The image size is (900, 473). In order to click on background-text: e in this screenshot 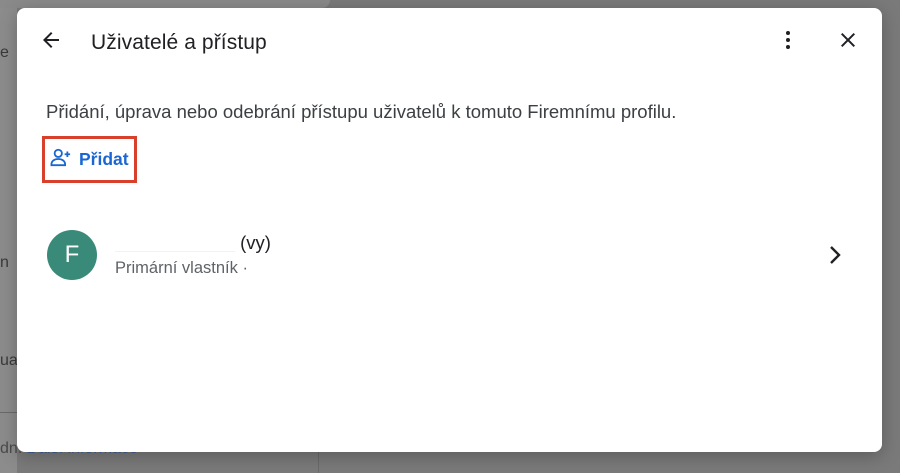, I will do `click(4, 52)`.